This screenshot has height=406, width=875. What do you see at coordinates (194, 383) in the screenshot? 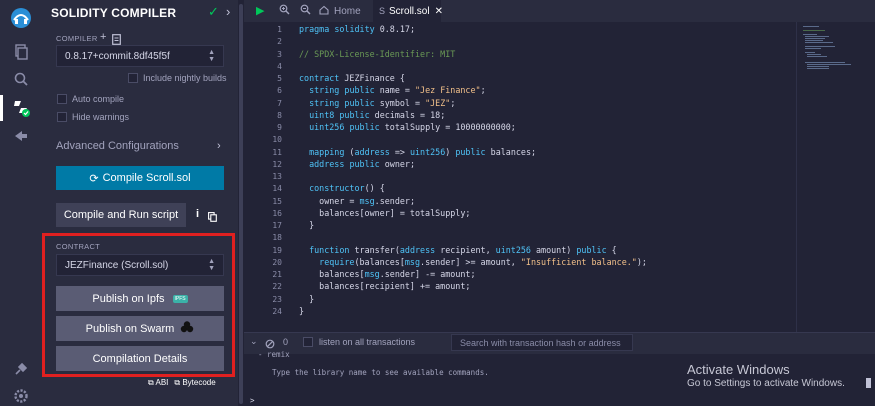
I see `bytecode-copy-link: ⧉ Bytecode` at bounding box center [194, 383].